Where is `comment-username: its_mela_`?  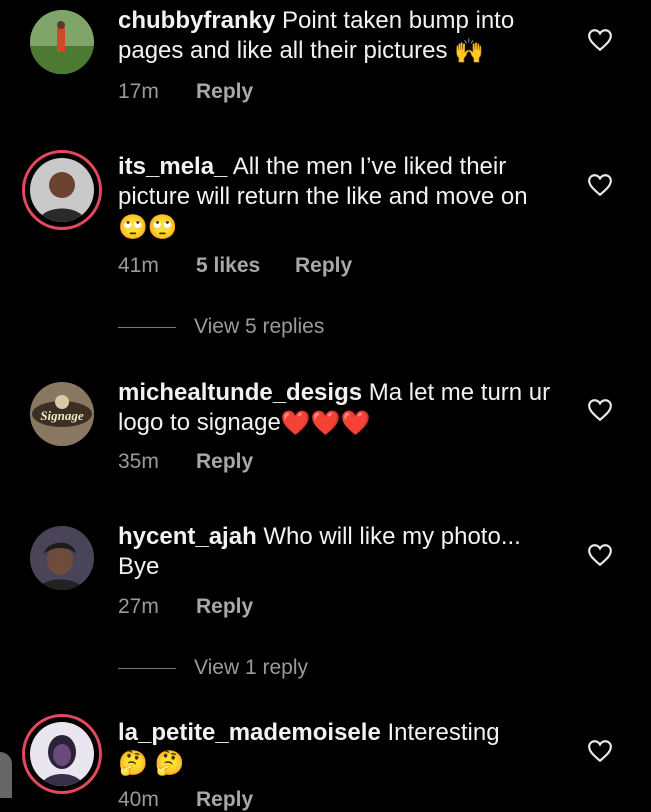
comment-username: its_mela_ is located at coordinates (172, 166).